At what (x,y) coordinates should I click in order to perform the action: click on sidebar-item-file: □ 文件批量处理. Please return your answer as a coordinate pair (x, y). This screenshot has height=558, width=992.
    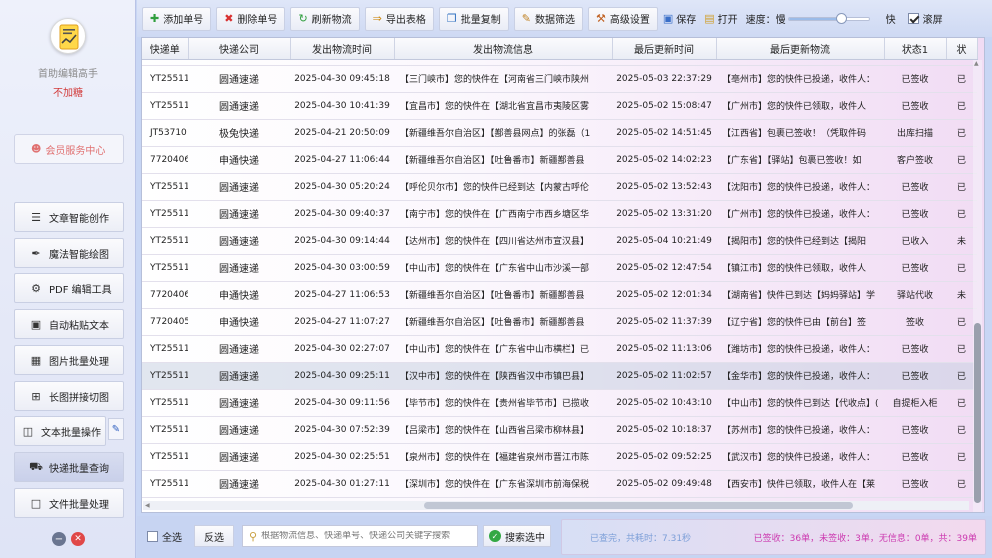
    Looking at the image, I should click on (69, 503).